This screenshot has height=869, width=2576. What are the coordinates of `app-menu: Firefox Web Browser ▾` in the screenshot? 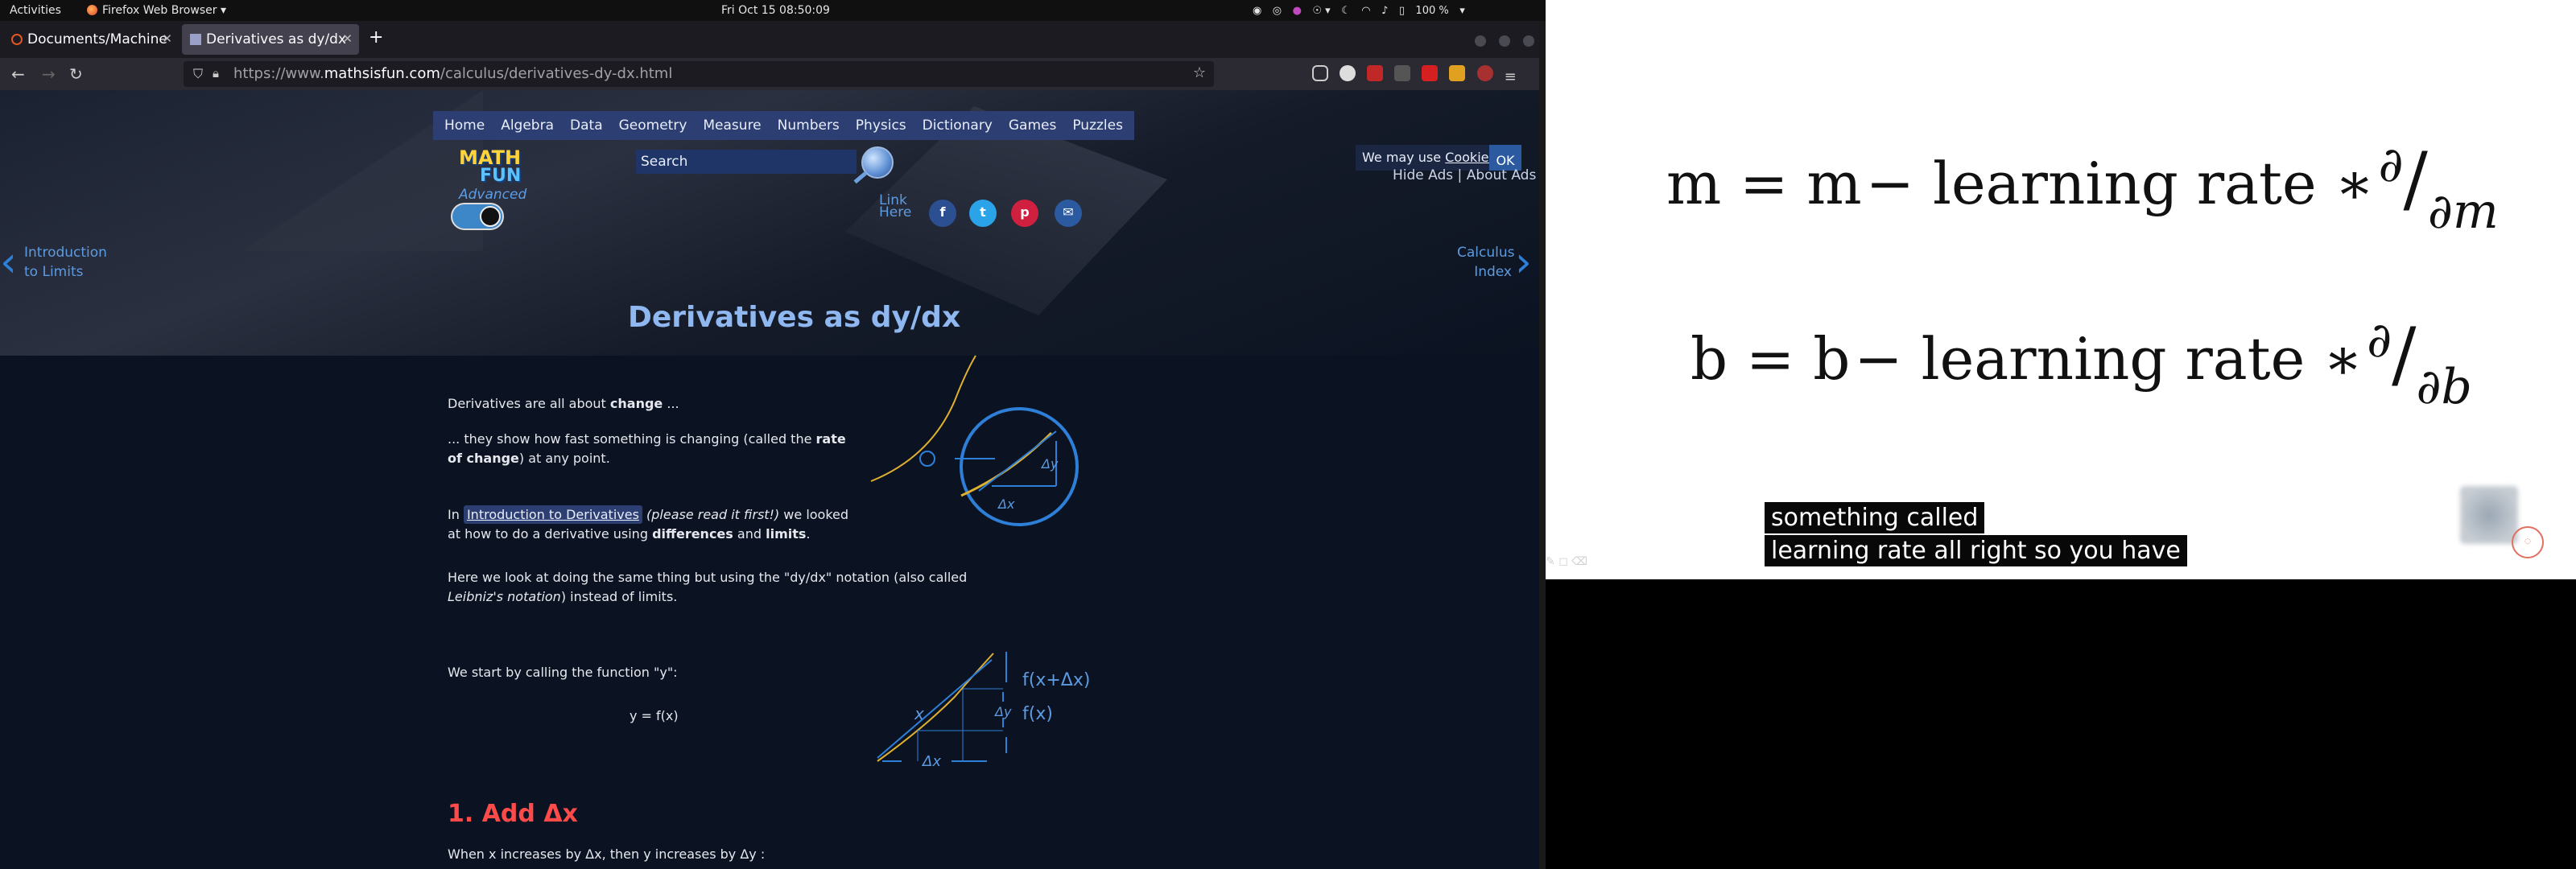 It's located at (156, 10).